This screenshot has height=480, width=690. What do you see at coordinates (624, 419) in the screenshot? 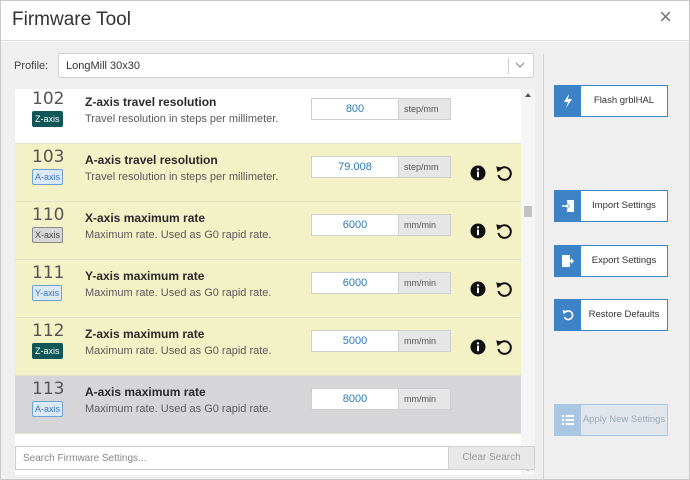
I see `apply-settings-label: Apply New Settings` at bounding box center [624, 419].